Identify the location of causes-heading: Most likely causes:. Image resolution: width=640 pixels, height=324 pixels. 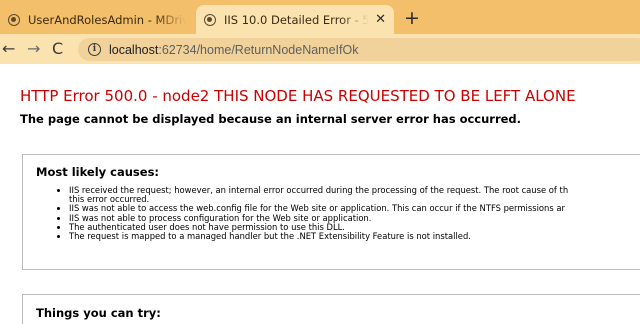
(98, 172).